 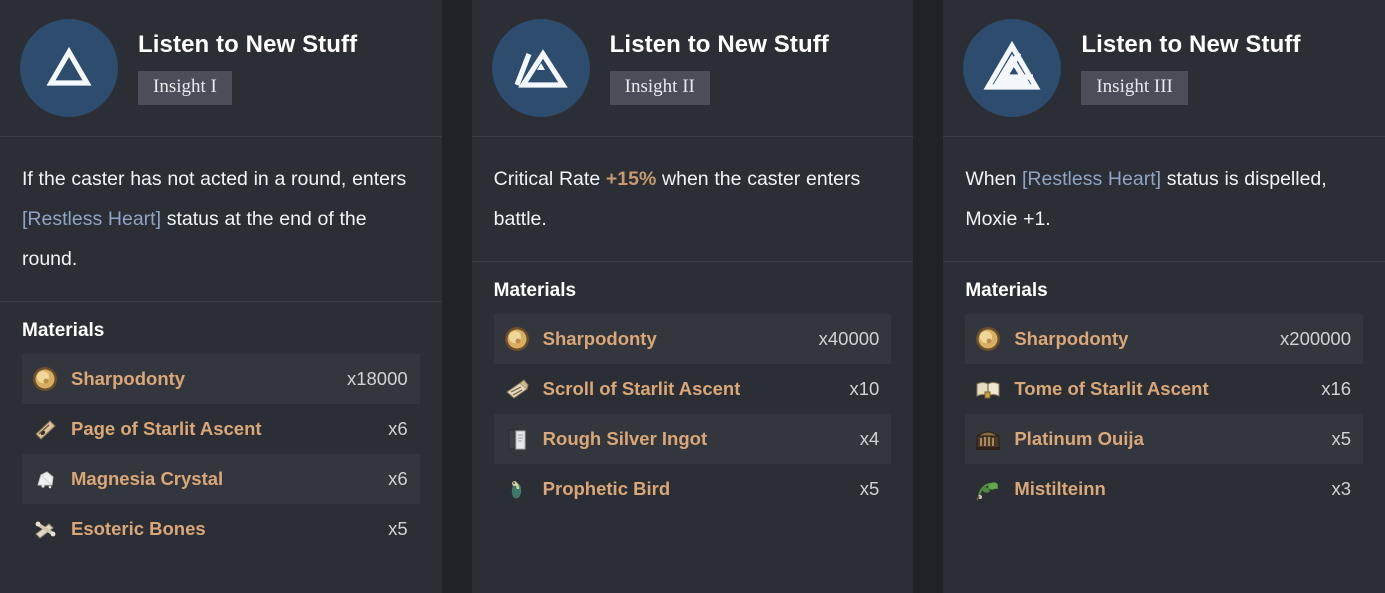 What do you see at coordinates (549, 179) in the screenshot?
I see `description-text-run: Critical Rate` at bounding box center [549, 179].